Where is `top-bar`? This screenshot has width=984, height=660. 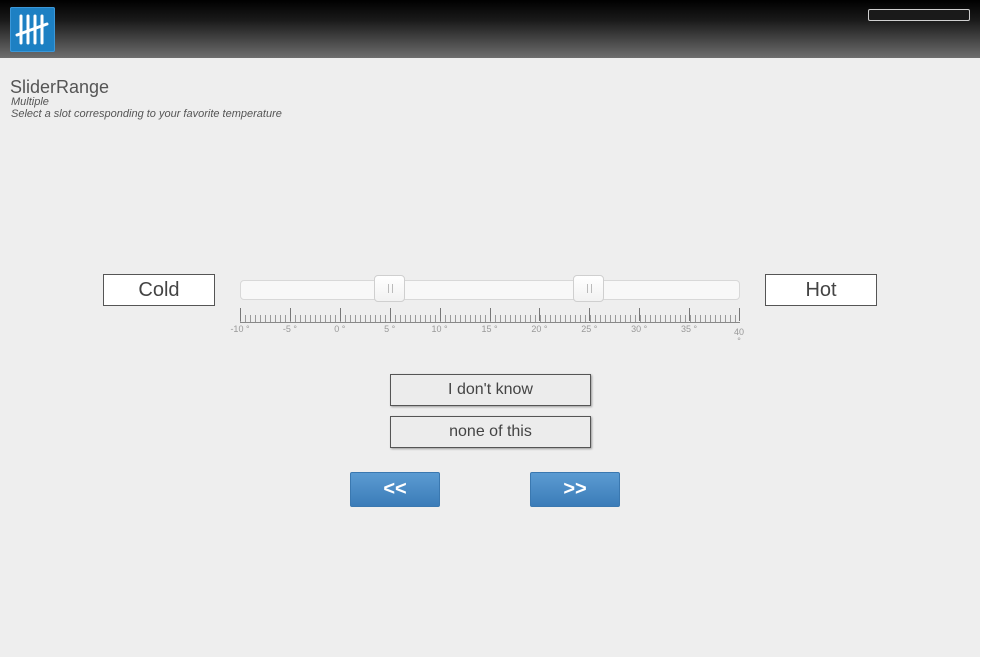 top-bar is located at coordinates (490, 29).